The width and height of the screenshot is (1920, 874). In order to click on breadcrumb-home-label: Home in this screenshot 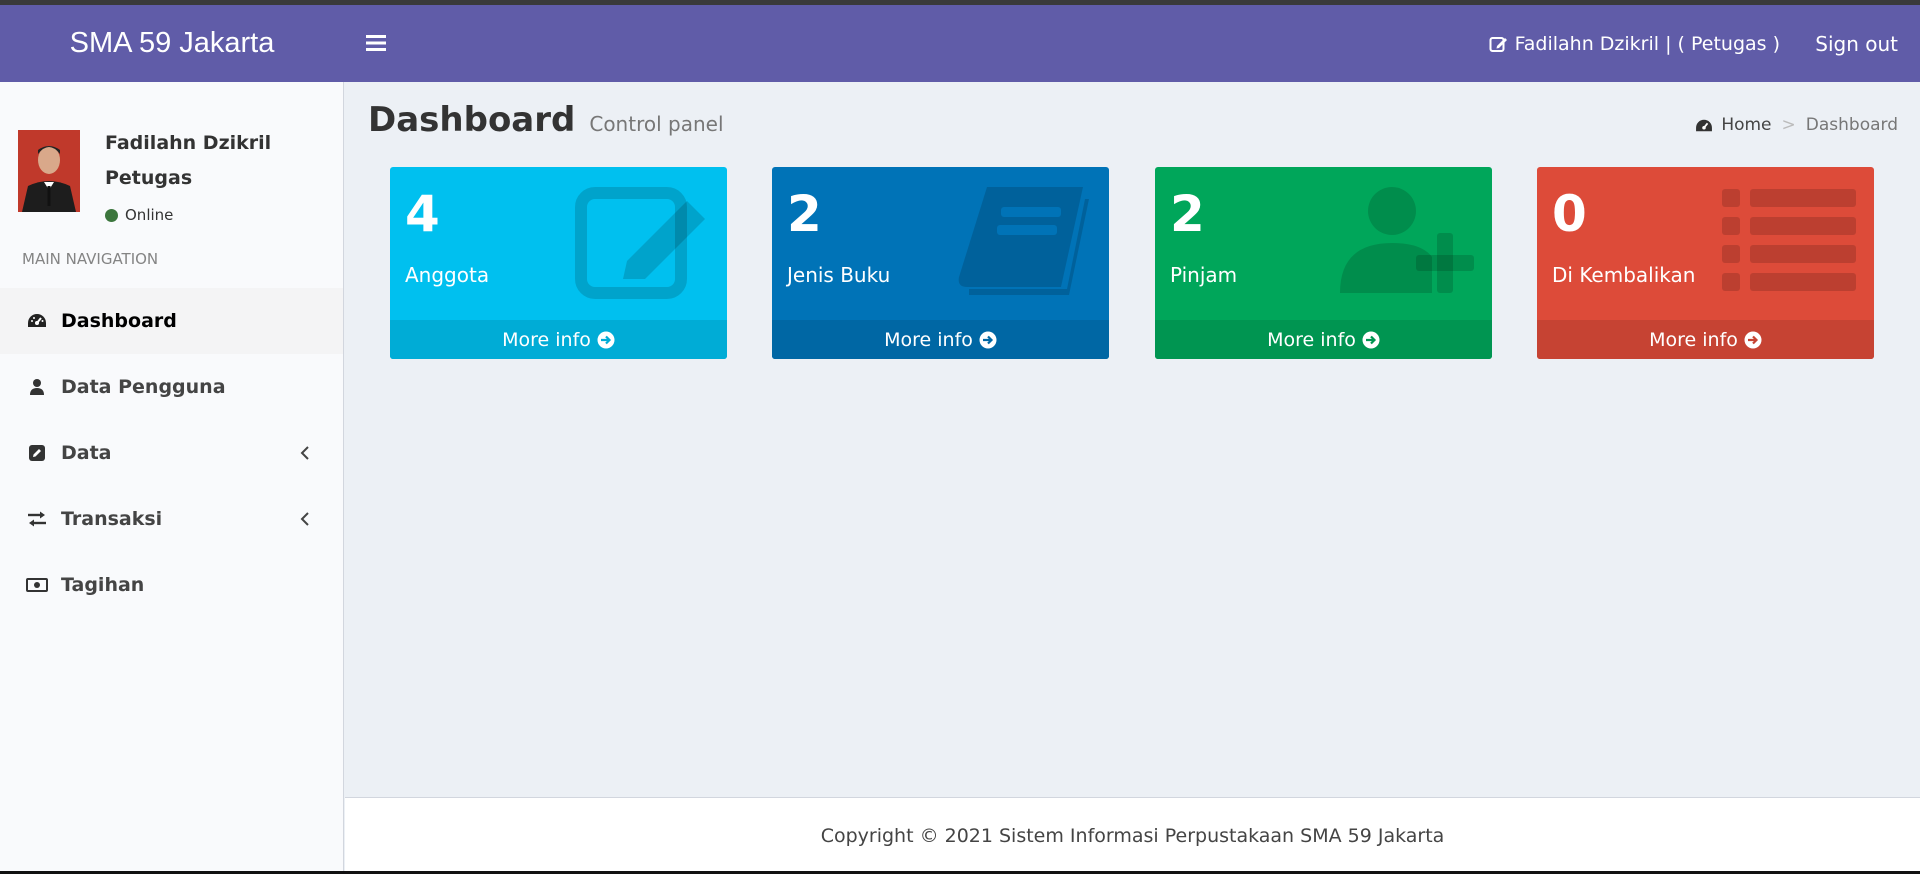, I will do `click(1746, 125)`.